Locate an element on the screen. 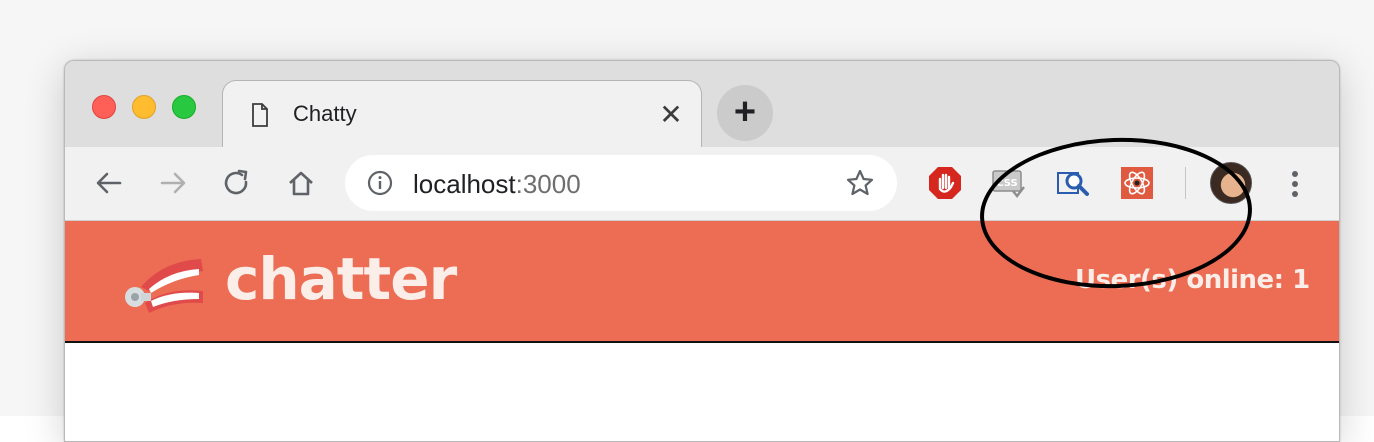 The image size is (1374, 442). home-button is located at coordinates (301, 183).